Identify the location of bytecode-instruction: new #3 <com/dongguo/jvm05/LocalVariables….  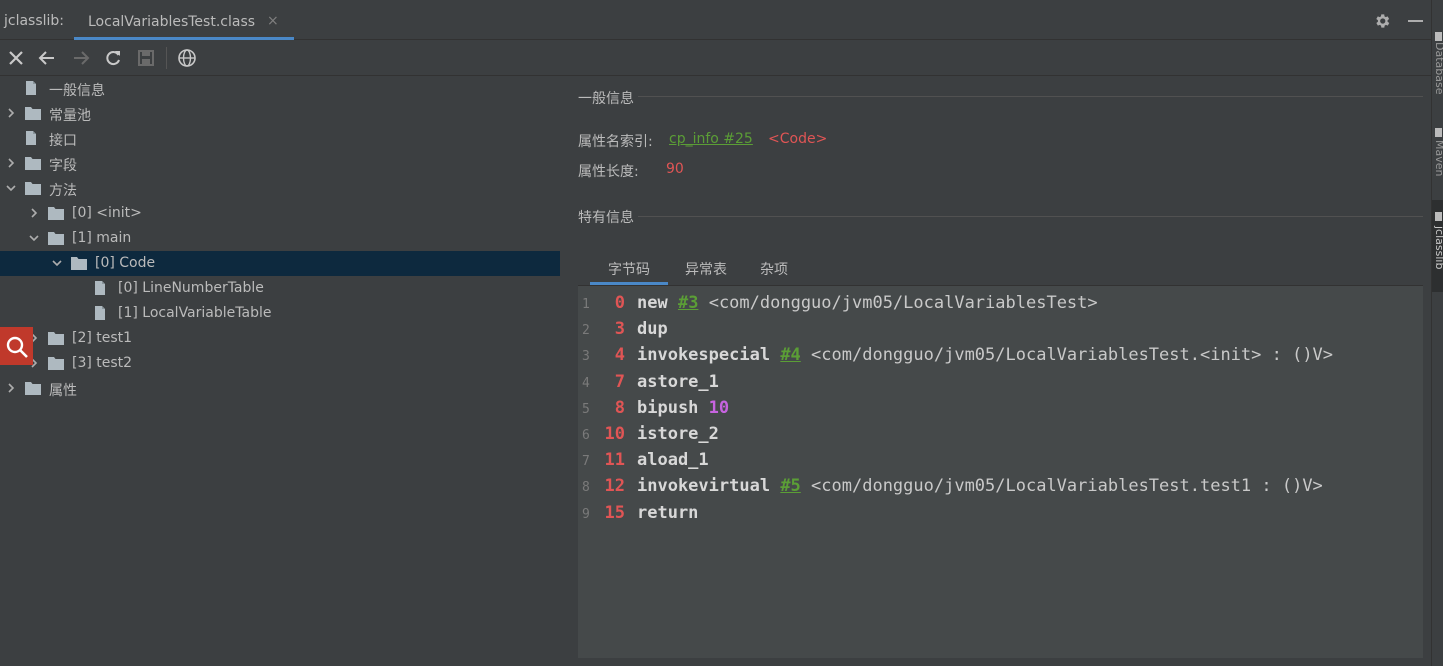
(867, 303).